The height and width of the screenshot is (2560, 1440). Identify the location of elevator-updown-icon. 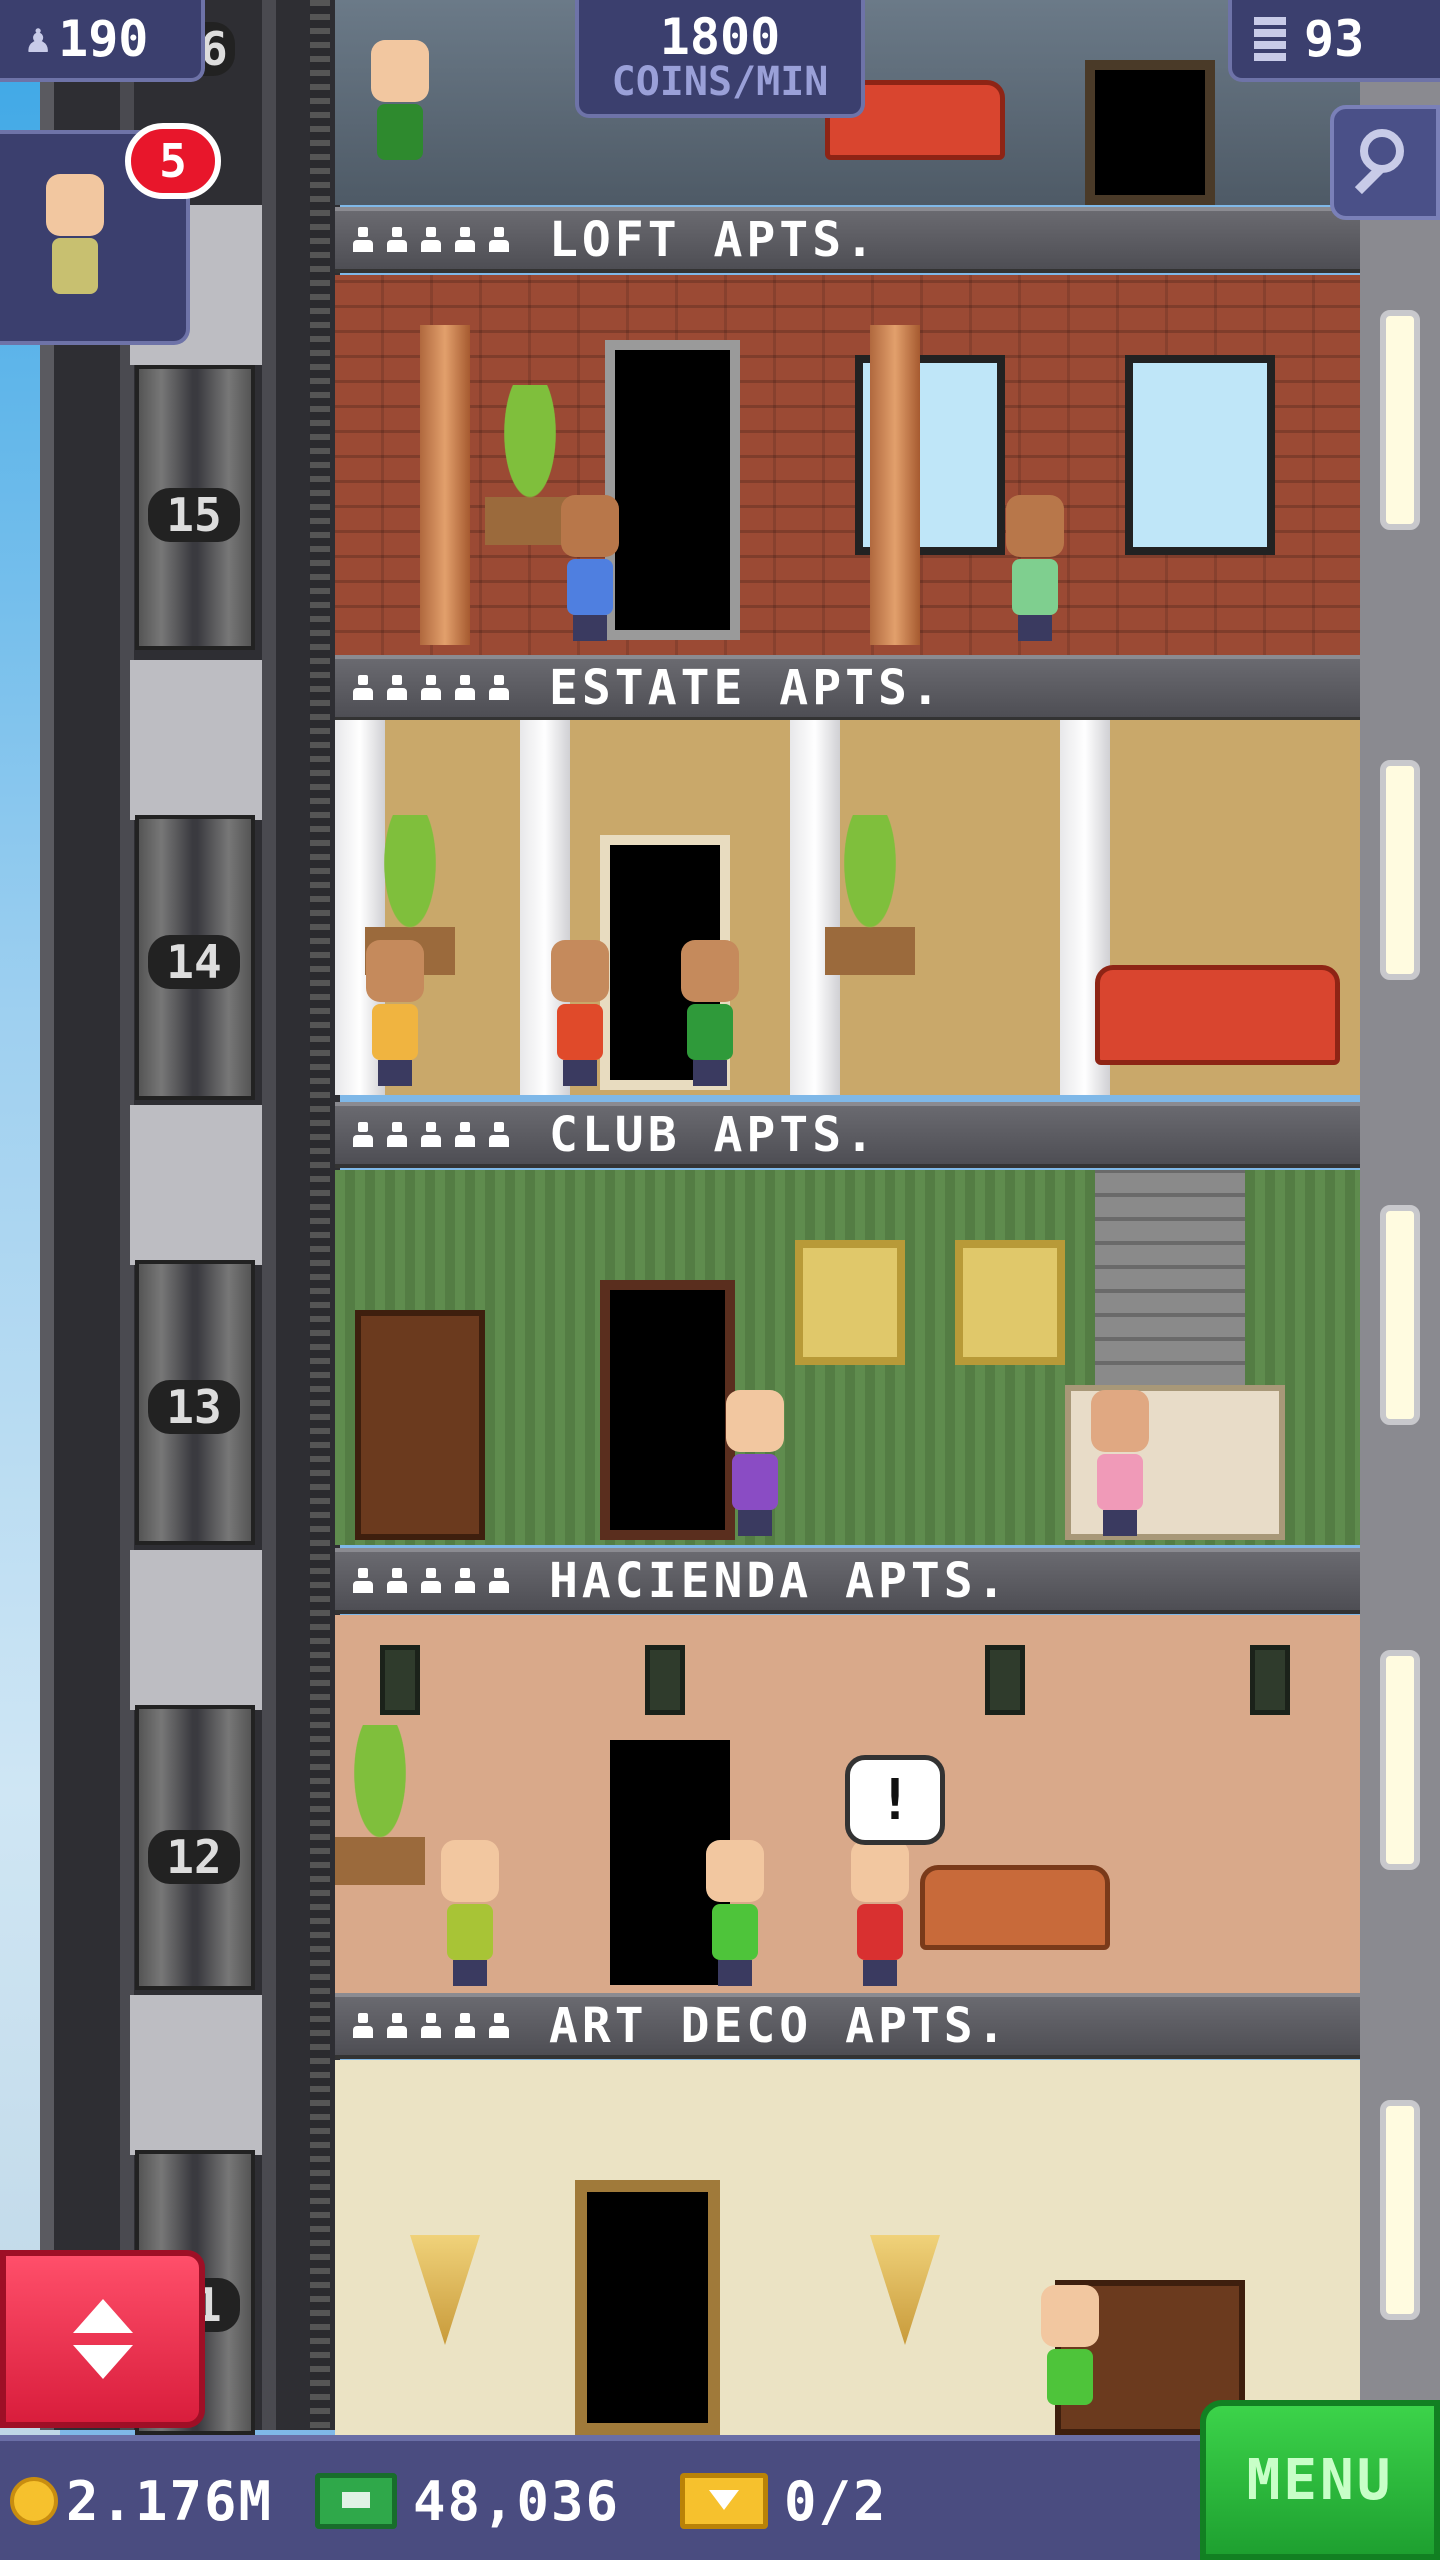
(102, 2316).